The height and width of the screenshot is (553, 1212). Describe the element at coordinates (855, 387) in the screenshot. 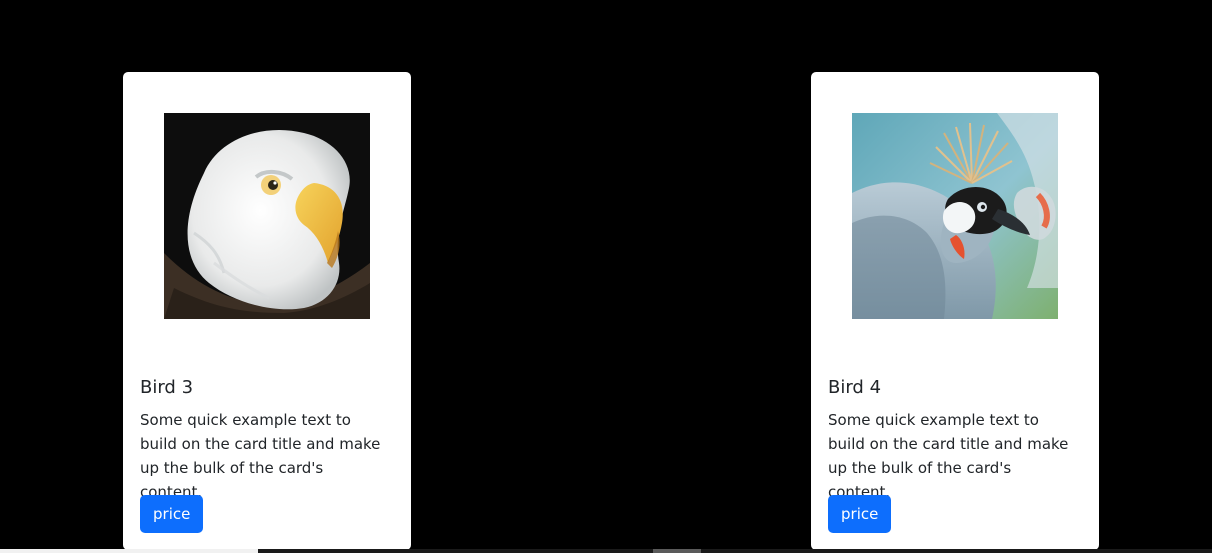

I see `card-title: Bird 4` at that location.